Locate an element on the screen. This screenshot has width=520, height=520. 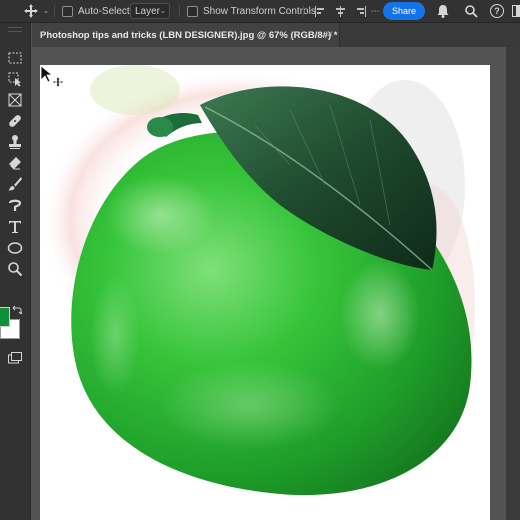
layer-select-value: Layer is located at coordinates (148, 11).